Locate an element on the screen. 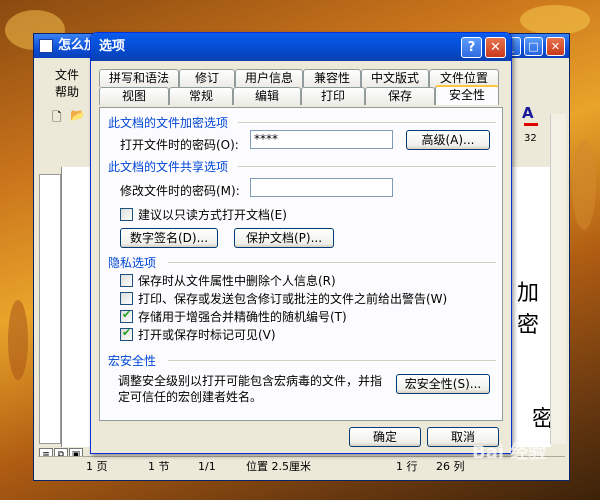  tab-security: 安全性 is located at coordinates (467, 95).